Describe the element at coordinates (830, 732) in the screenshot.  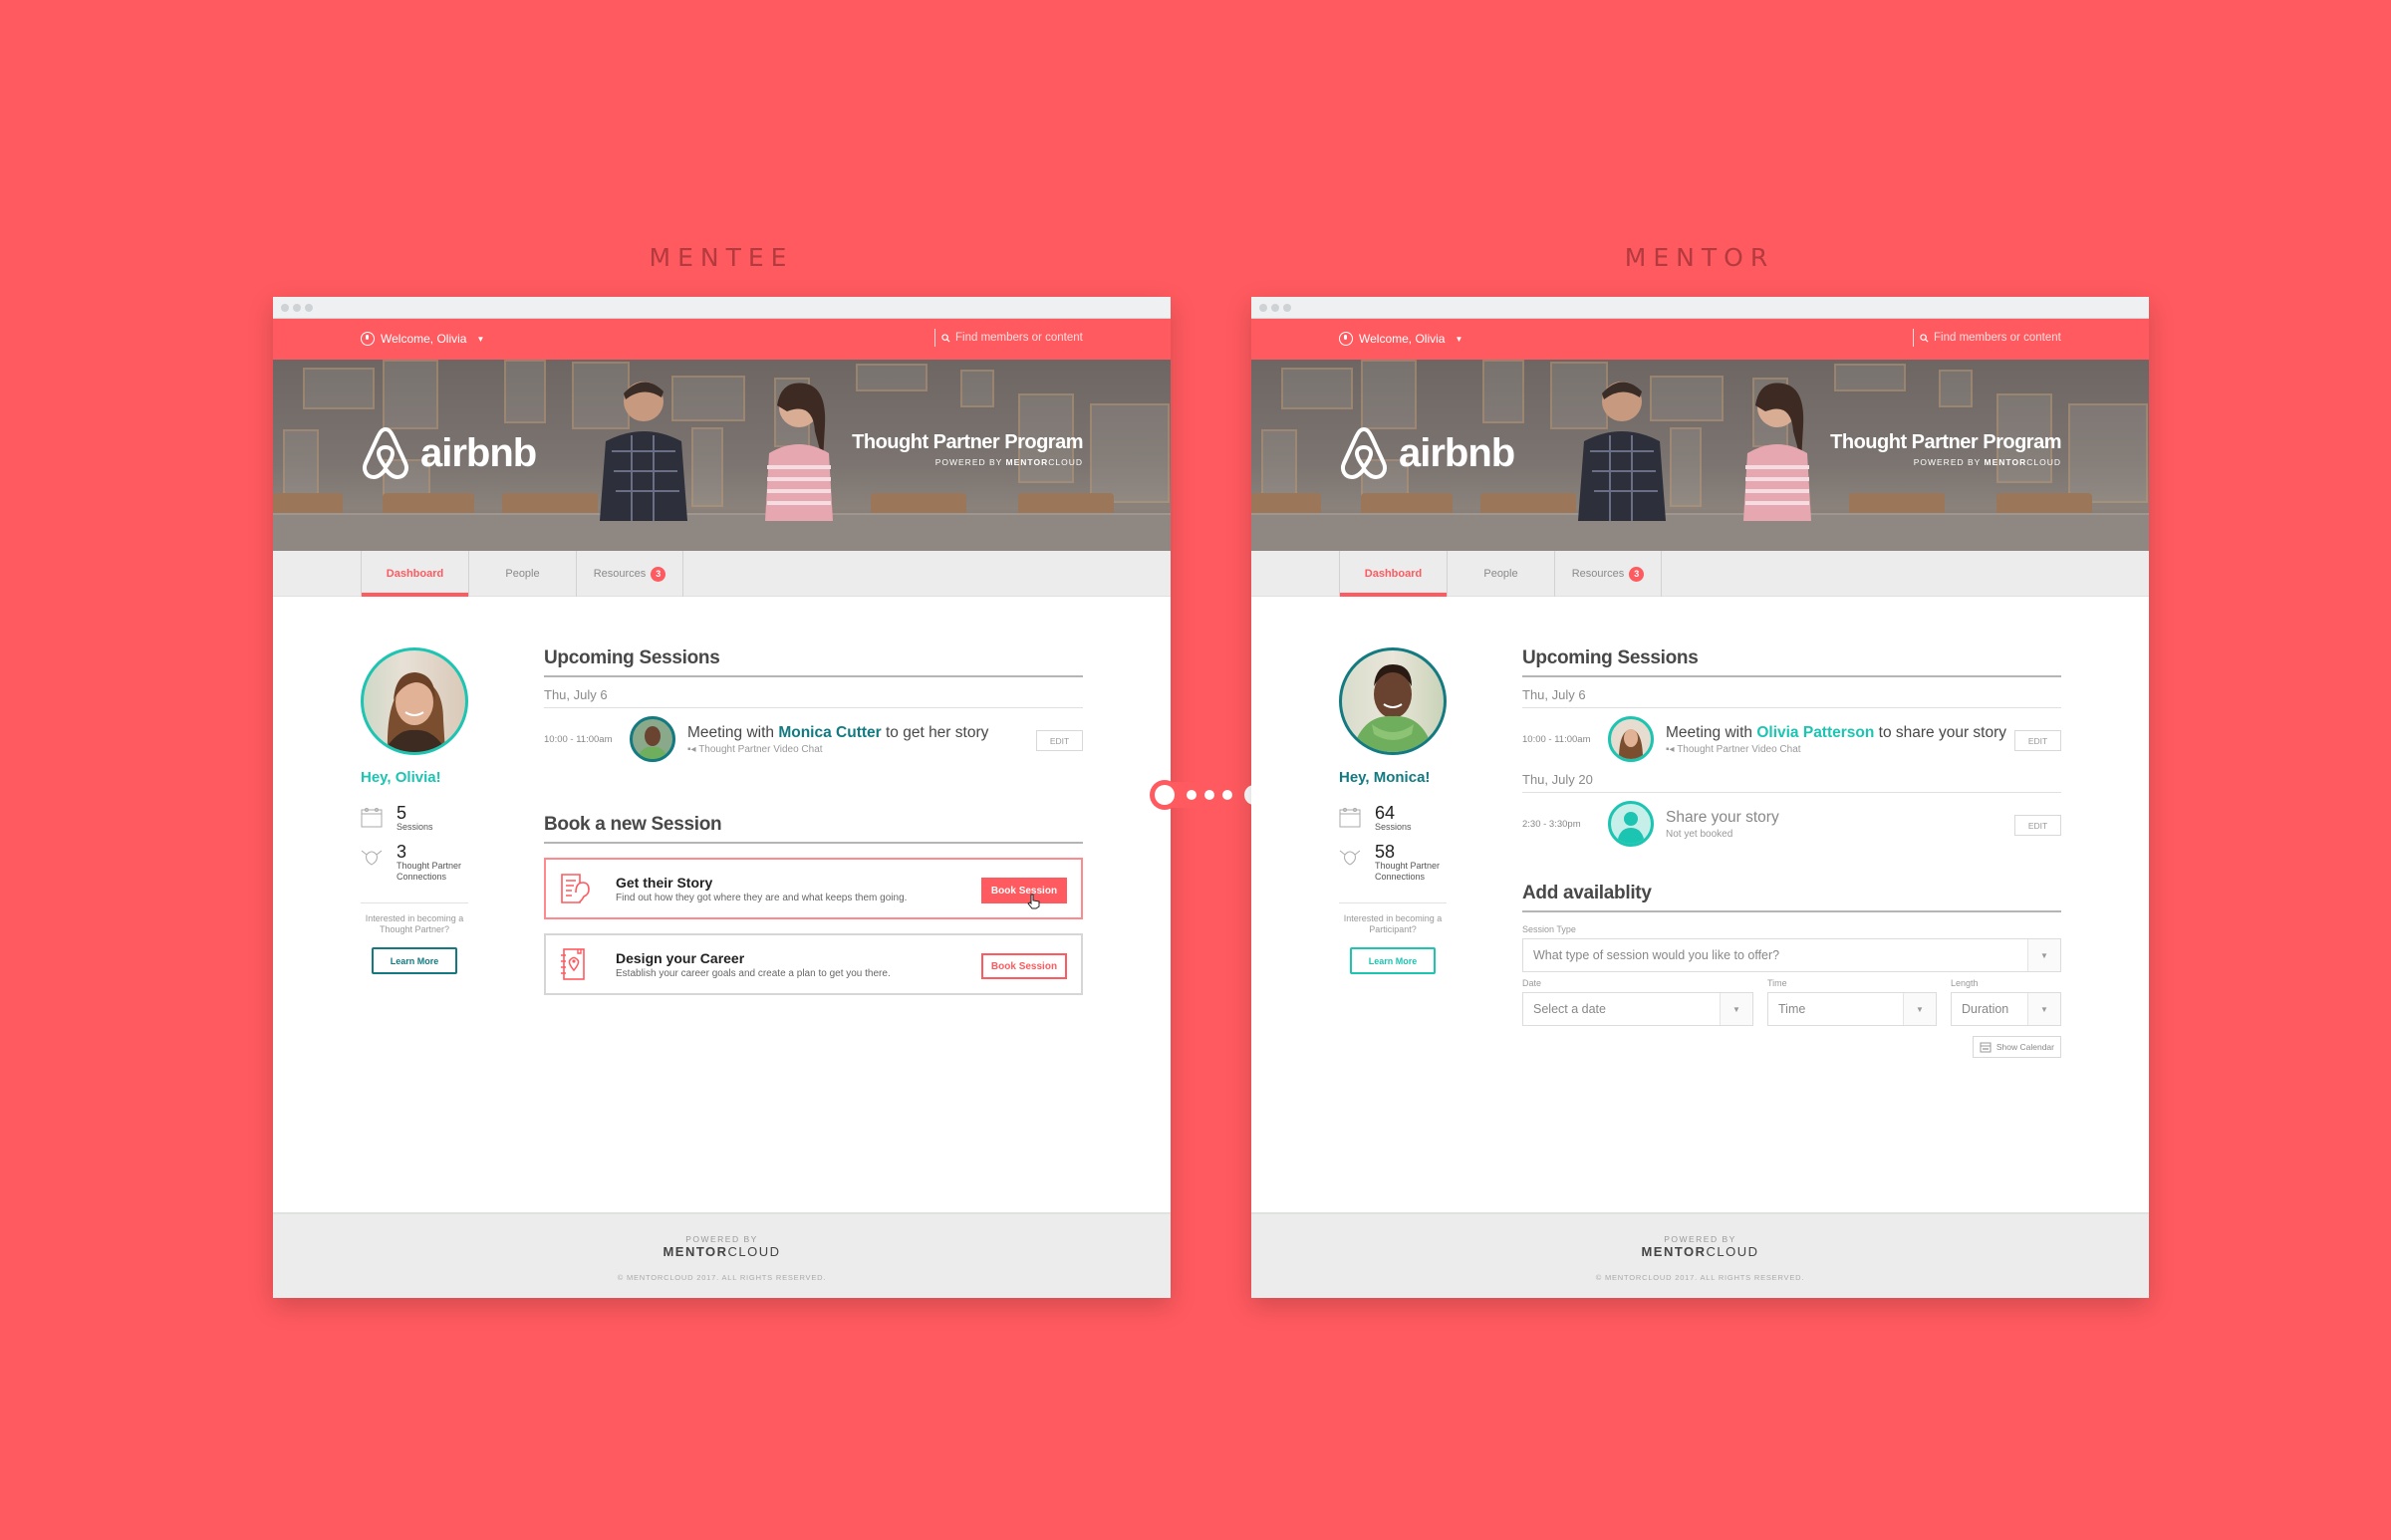
I see `participant-name-link: Monica Cutter` at that location.